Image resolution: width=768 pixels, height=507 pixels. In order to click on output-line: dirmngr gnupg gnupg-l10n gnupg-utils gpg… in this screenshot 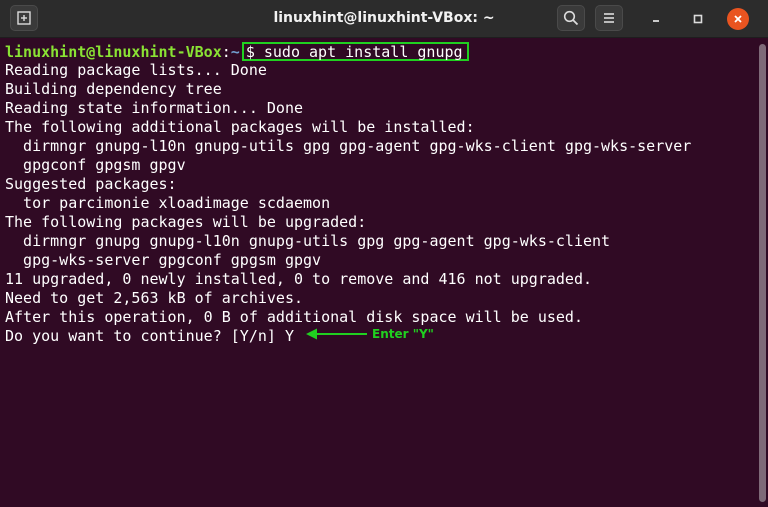, I will do `click(308, 241)`.